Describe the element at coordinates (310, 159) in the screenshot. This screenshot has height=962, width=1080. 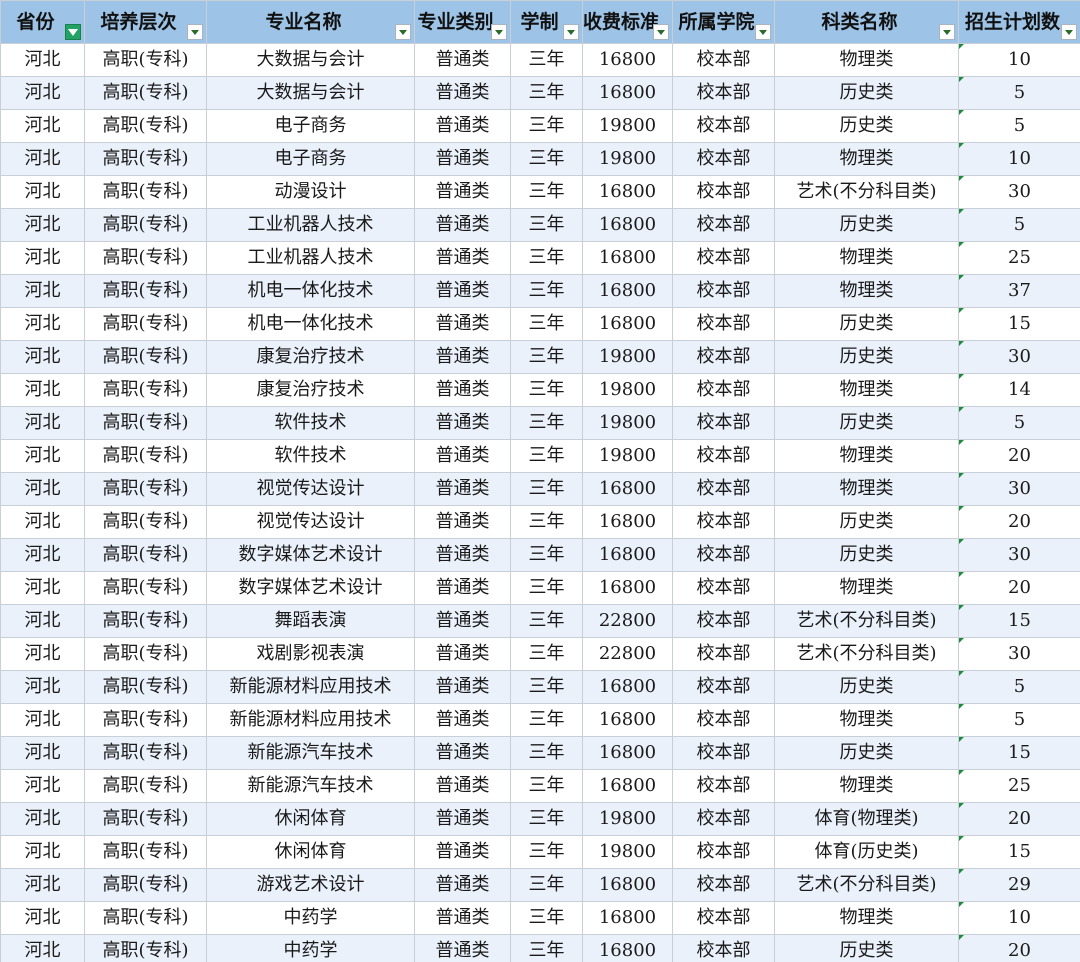
I see `table-cell: 电子商务` at that location.